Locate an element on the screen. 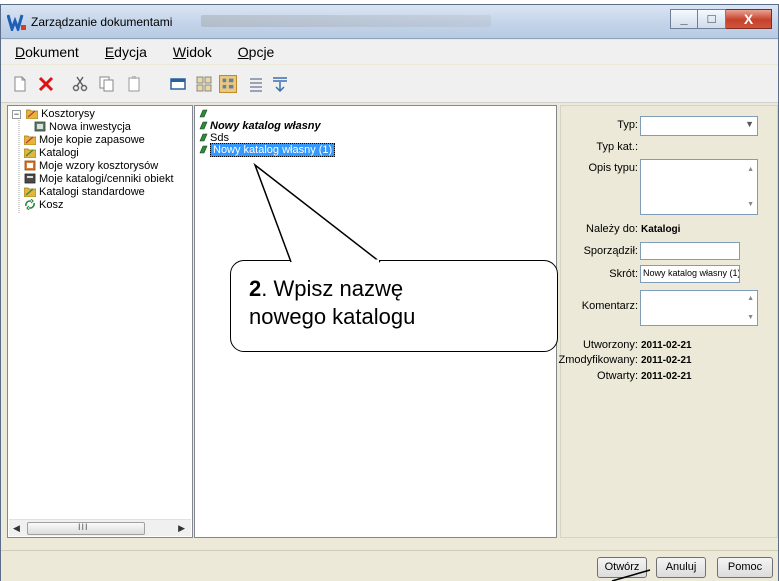 The image size is (779, 581). maximize-button: □ is located at coordinates (712, 19).